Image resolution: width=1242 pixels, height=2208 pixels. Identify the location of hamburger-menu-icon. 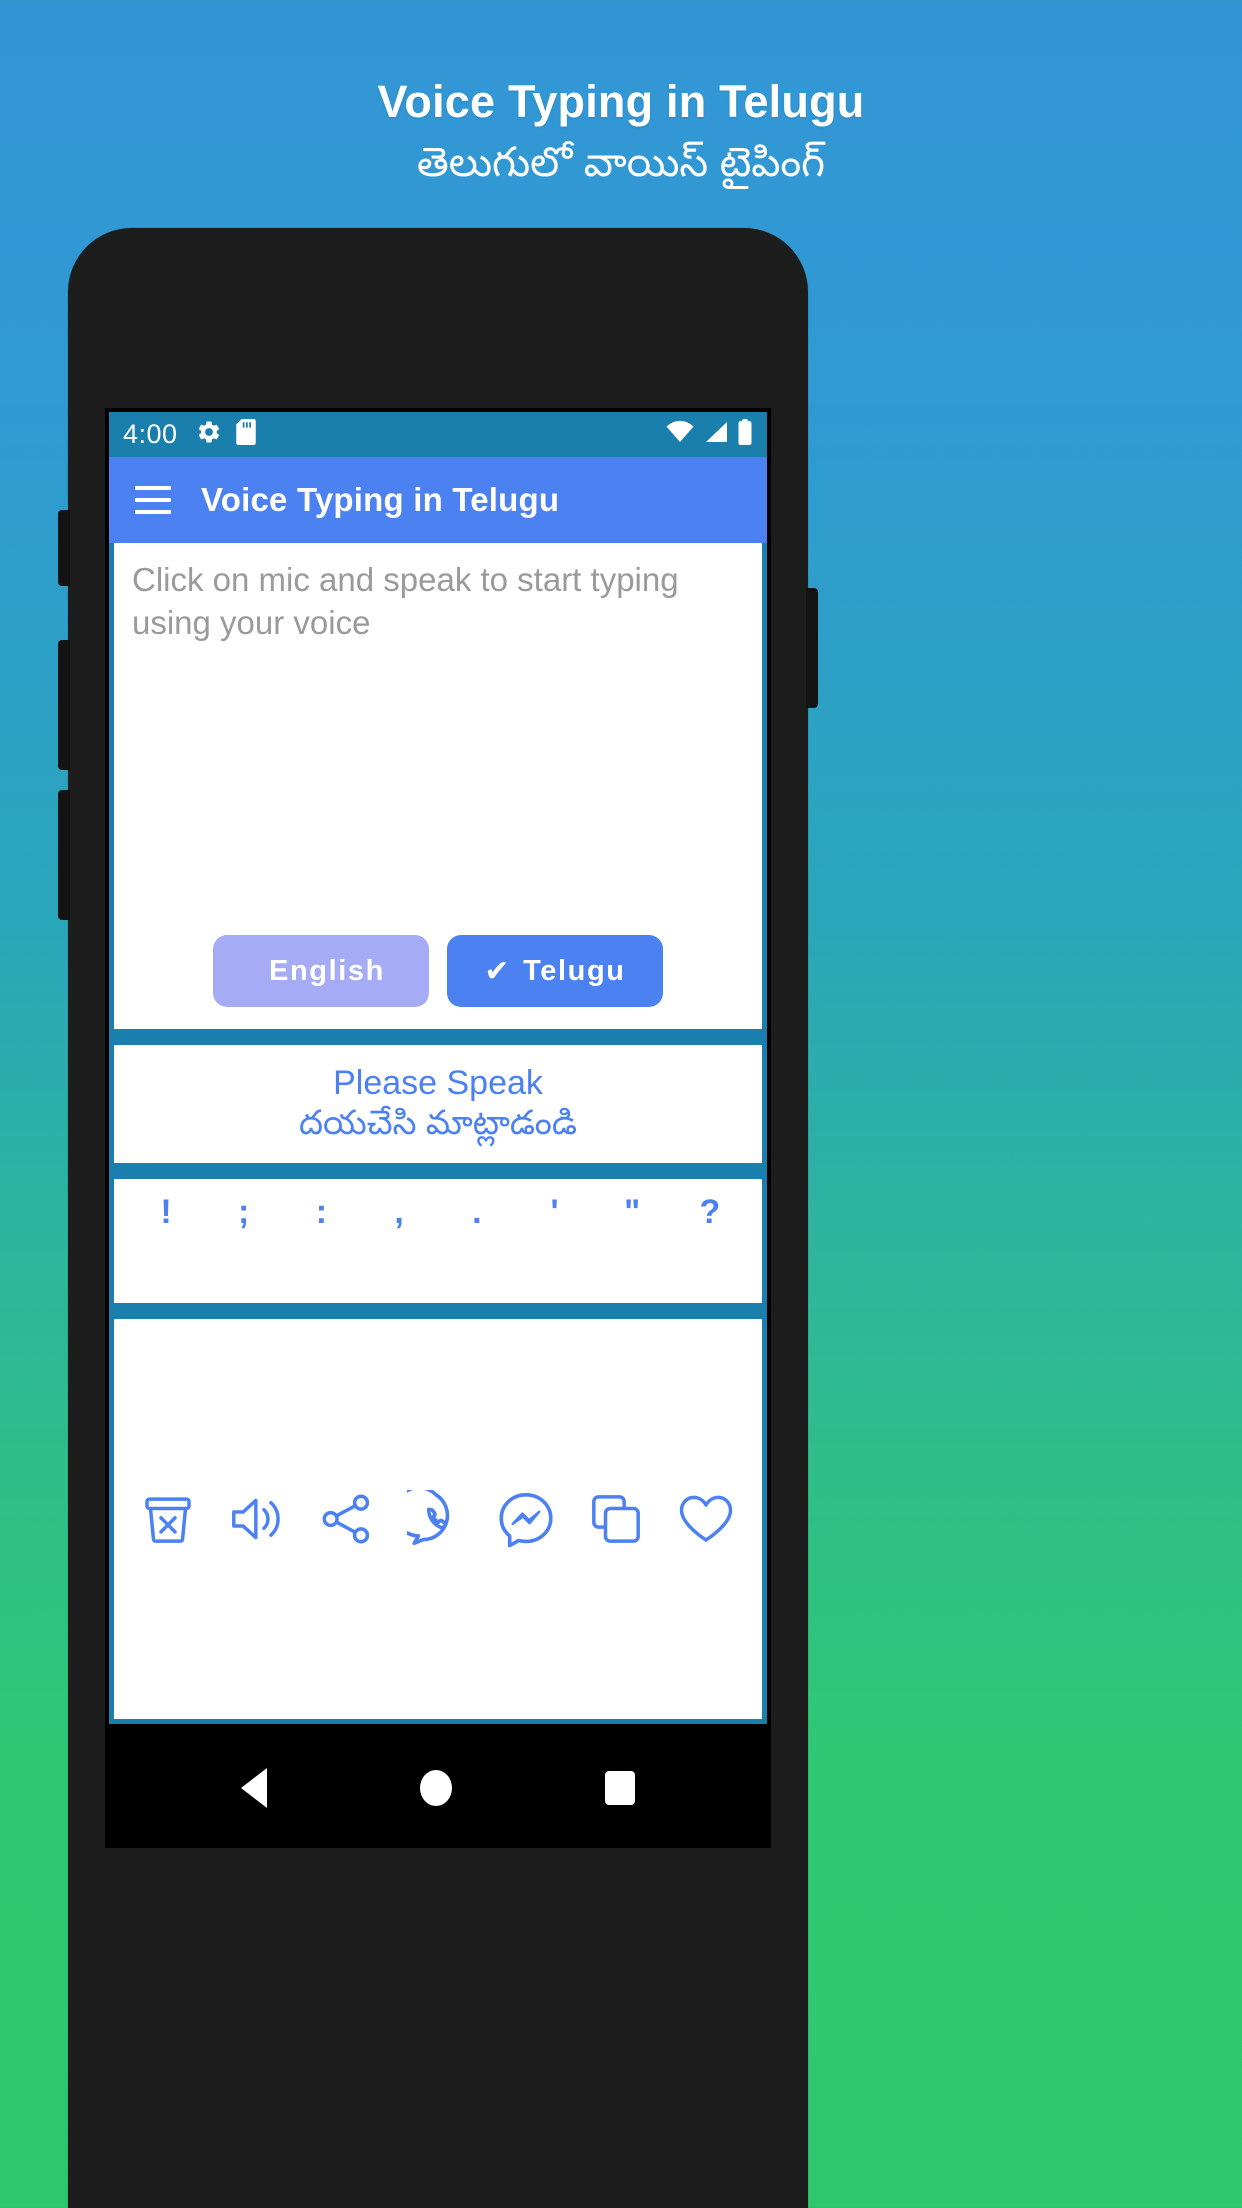
(153, 500).